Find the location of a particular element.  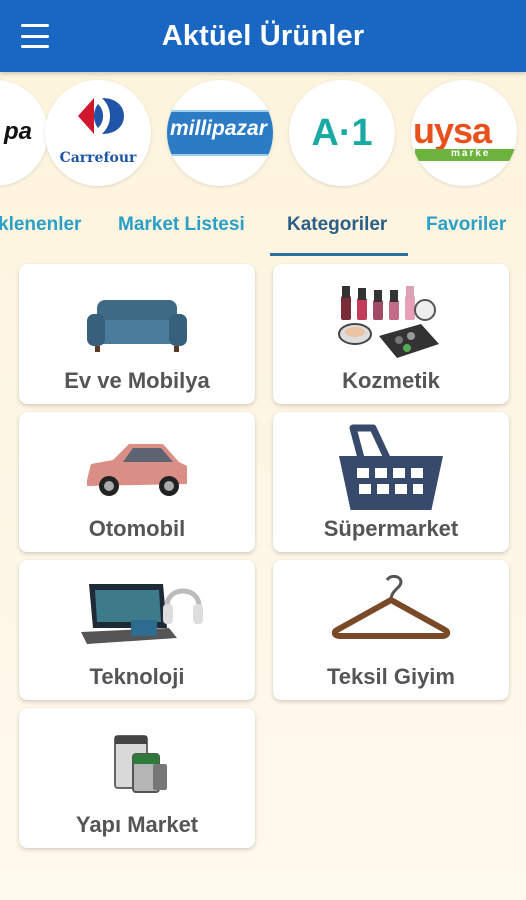

tab-market-listesi: Market Listesi is located at coordinates (181, 225).